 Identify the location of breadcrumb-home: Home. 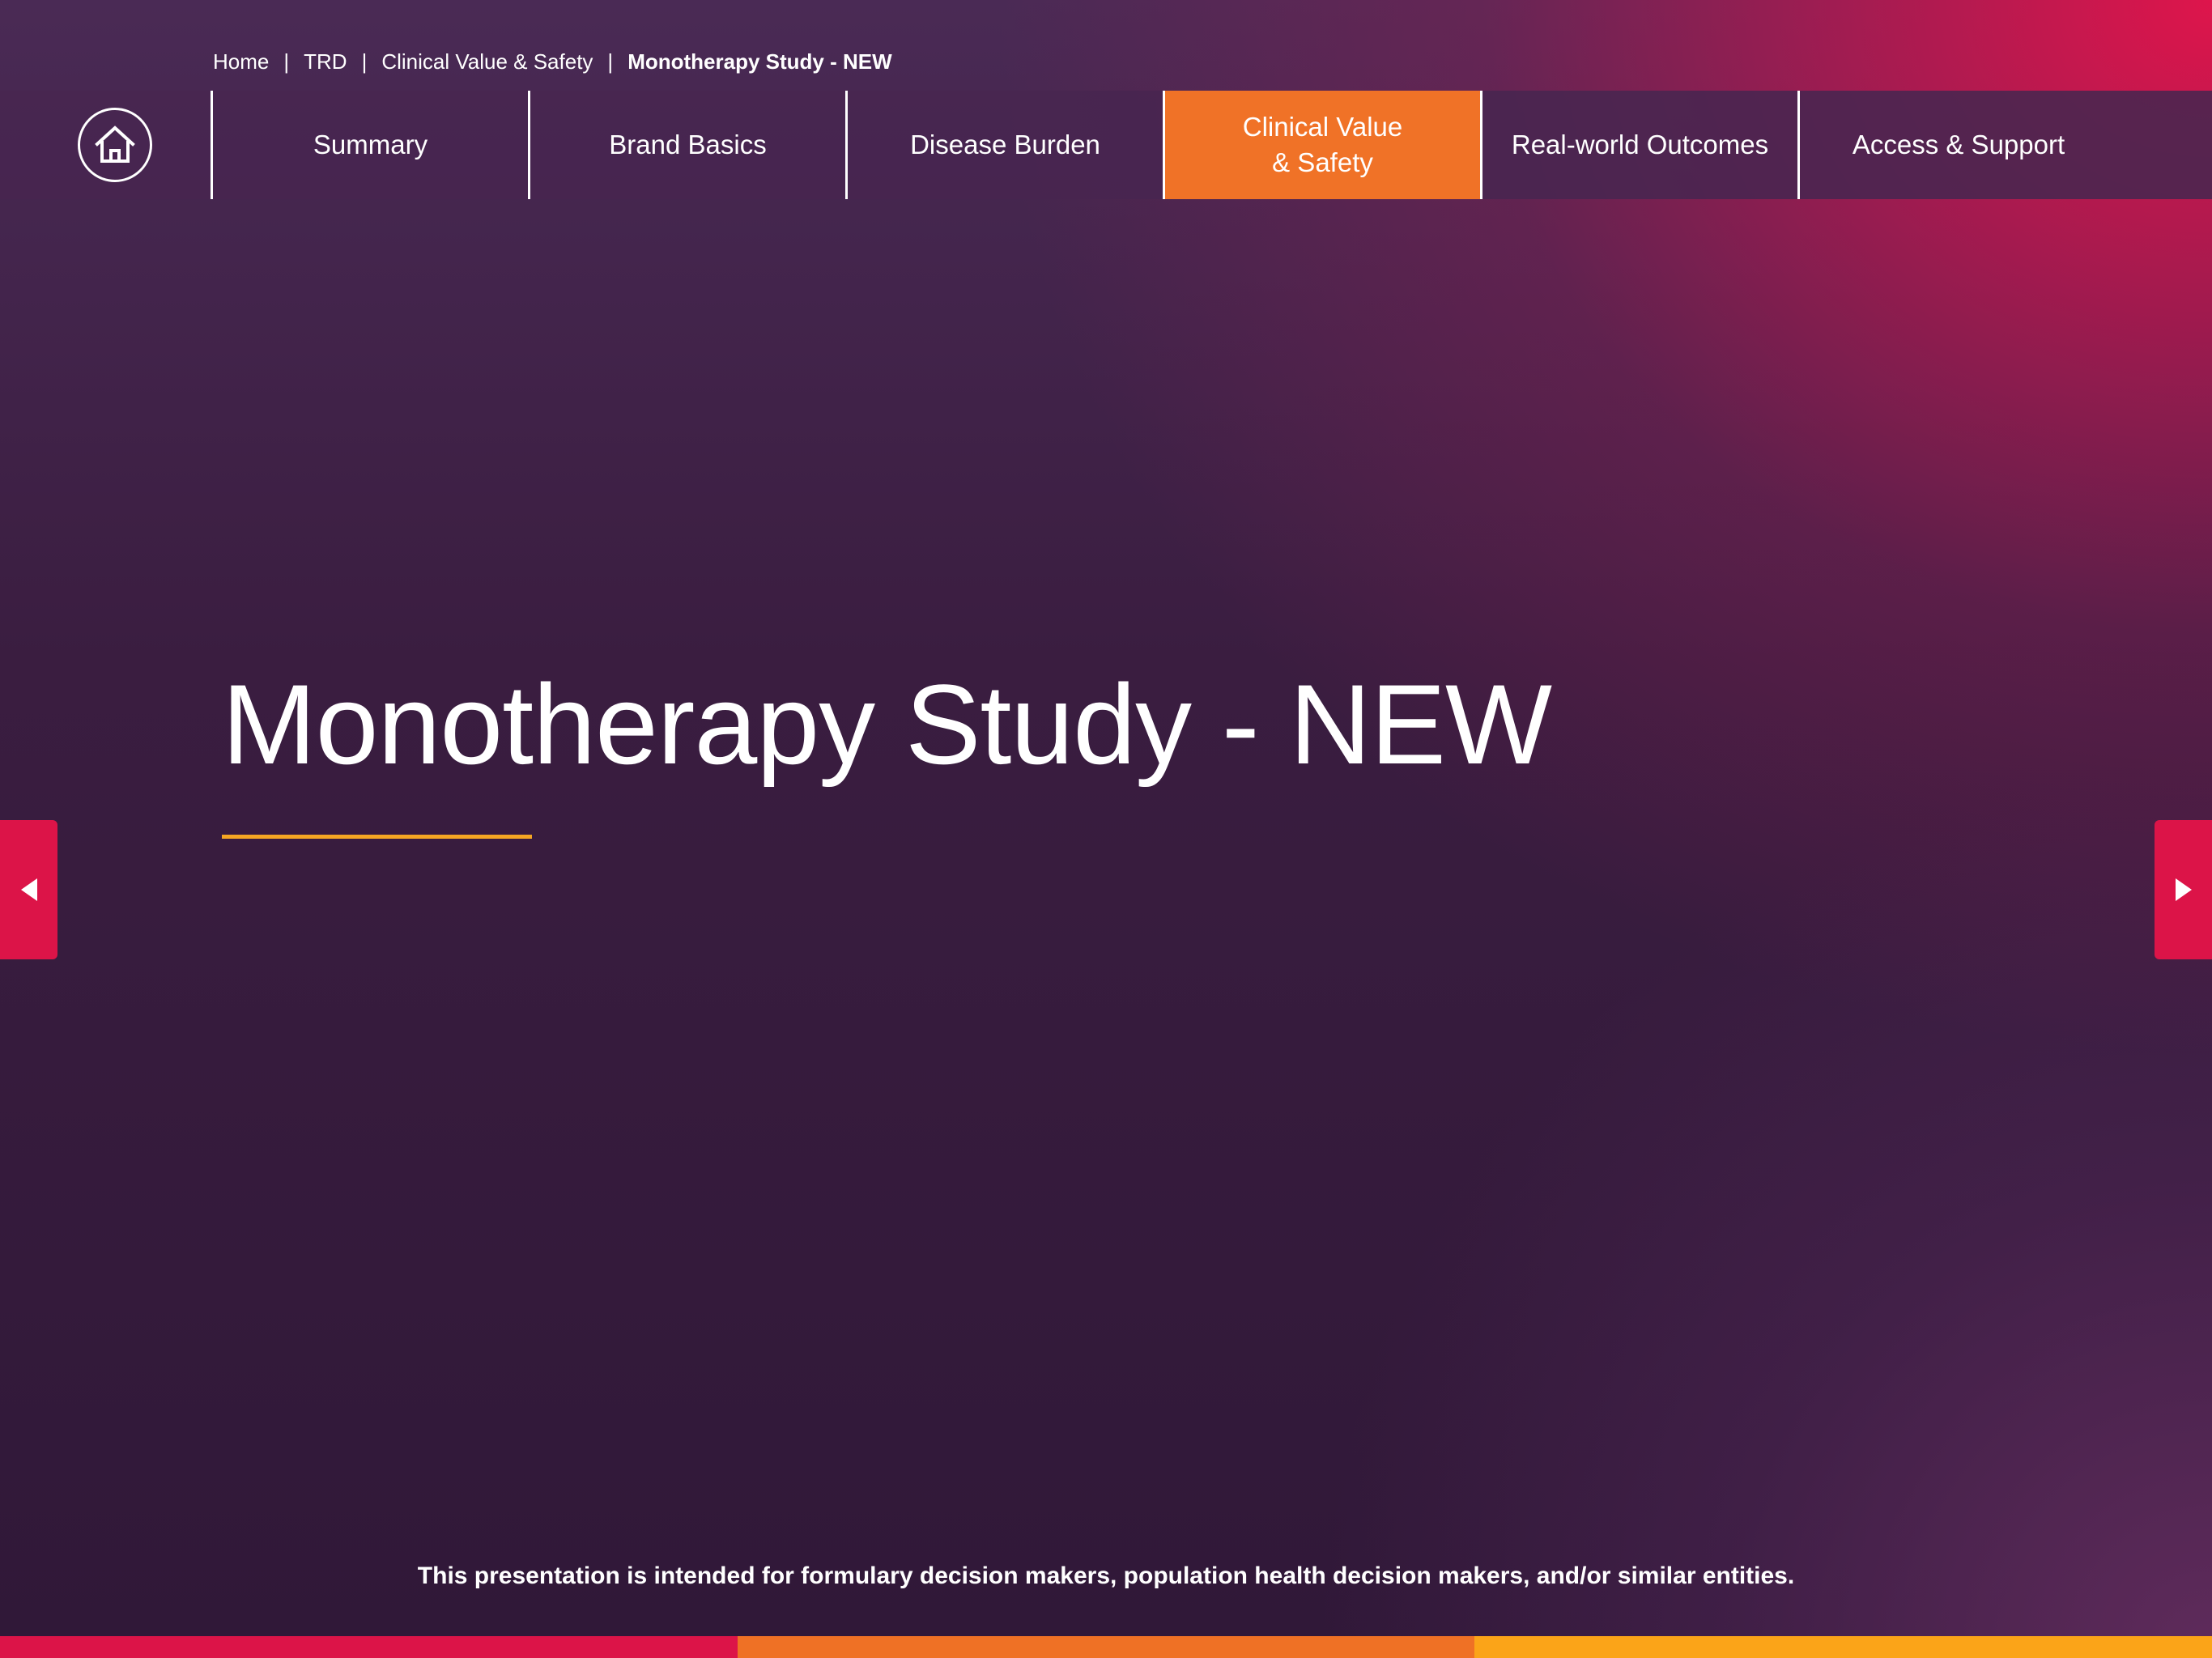
(241, 61).